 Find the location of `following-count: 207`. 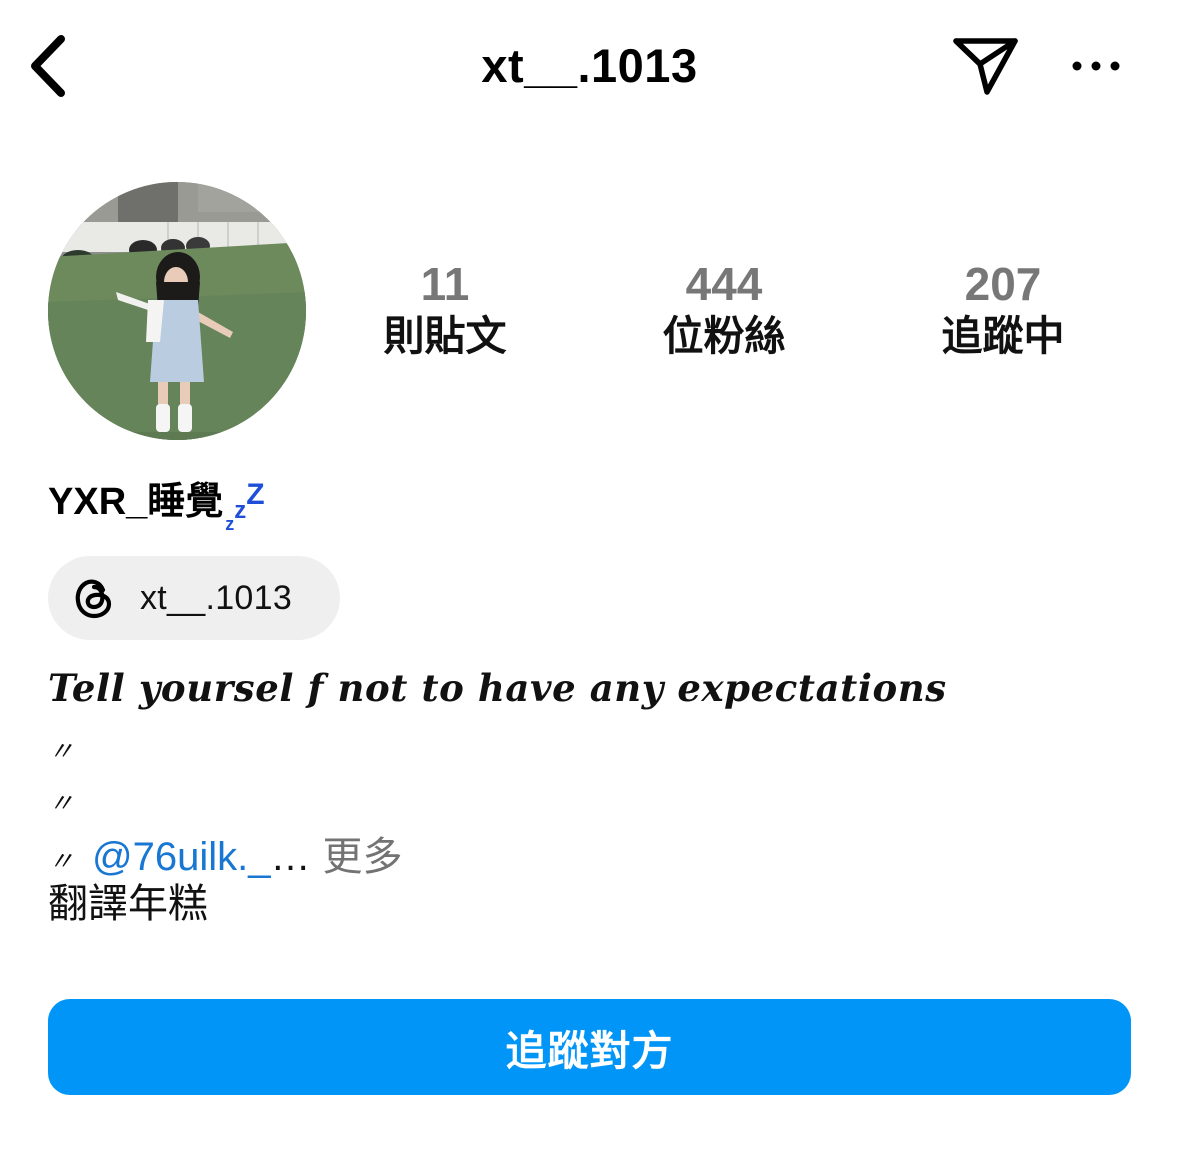

following-count: 207 is located at coordinates (1003, 284).